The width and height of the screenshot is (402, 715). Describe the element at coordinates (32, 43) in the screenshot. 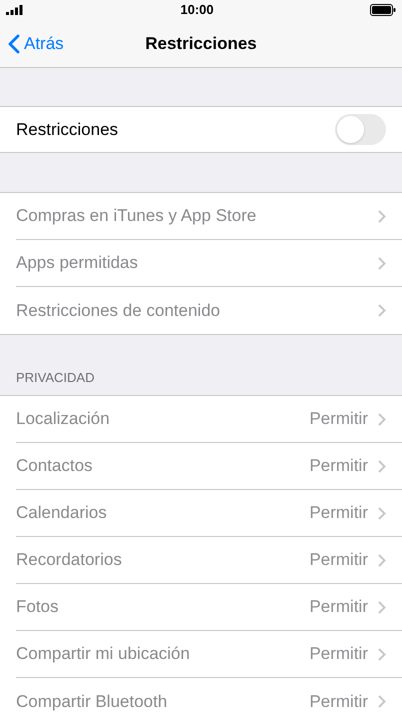

I see `back-button: Atrás` at that location.